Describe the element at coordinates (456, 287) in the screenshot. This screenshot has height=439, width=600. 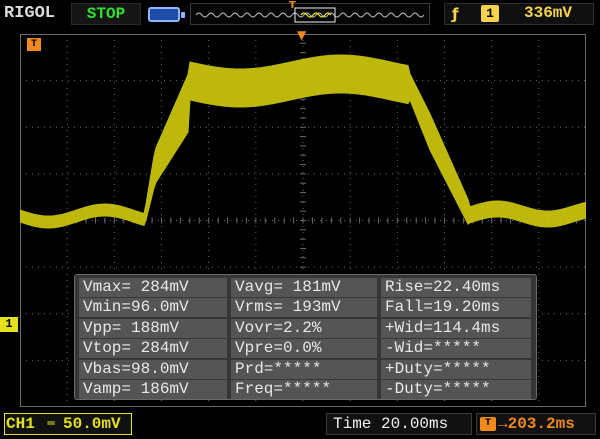
I see `measurement-cell: Rise=22.40ms` at that location.